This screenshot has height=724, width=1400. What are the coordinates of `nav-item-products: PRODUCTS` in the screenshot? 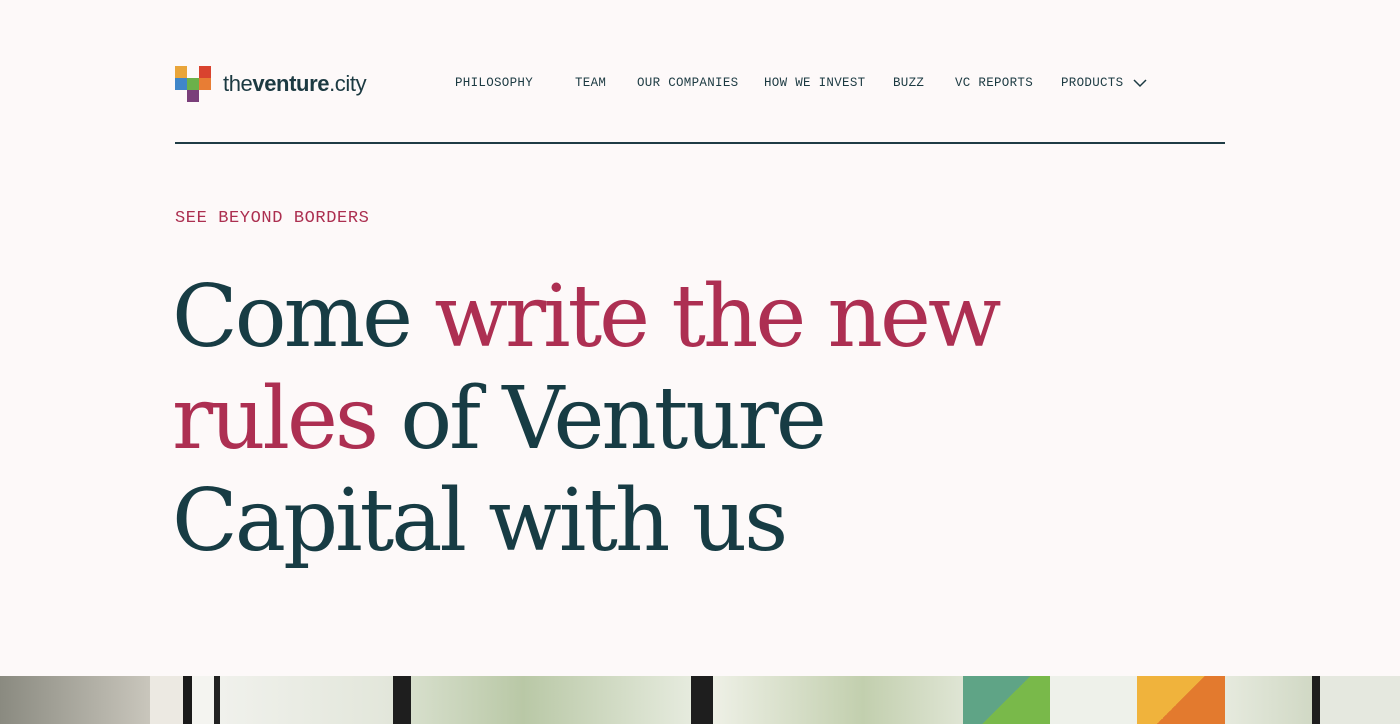 It's located at (1092, 83).